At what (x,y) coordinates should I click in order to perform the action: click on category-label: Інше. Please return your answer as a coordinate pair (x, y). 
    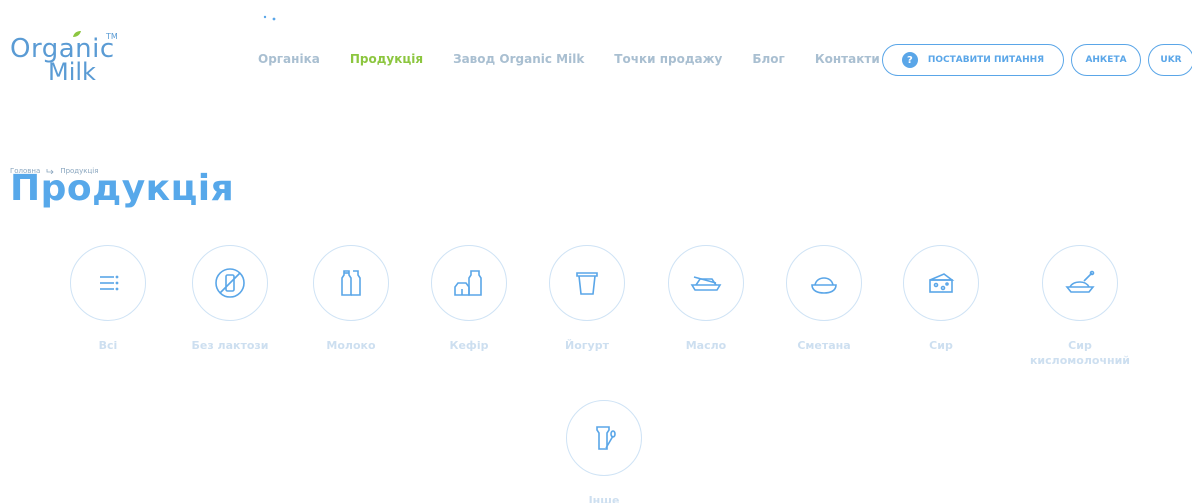
    Looking at the image, I should click on (604, 498).